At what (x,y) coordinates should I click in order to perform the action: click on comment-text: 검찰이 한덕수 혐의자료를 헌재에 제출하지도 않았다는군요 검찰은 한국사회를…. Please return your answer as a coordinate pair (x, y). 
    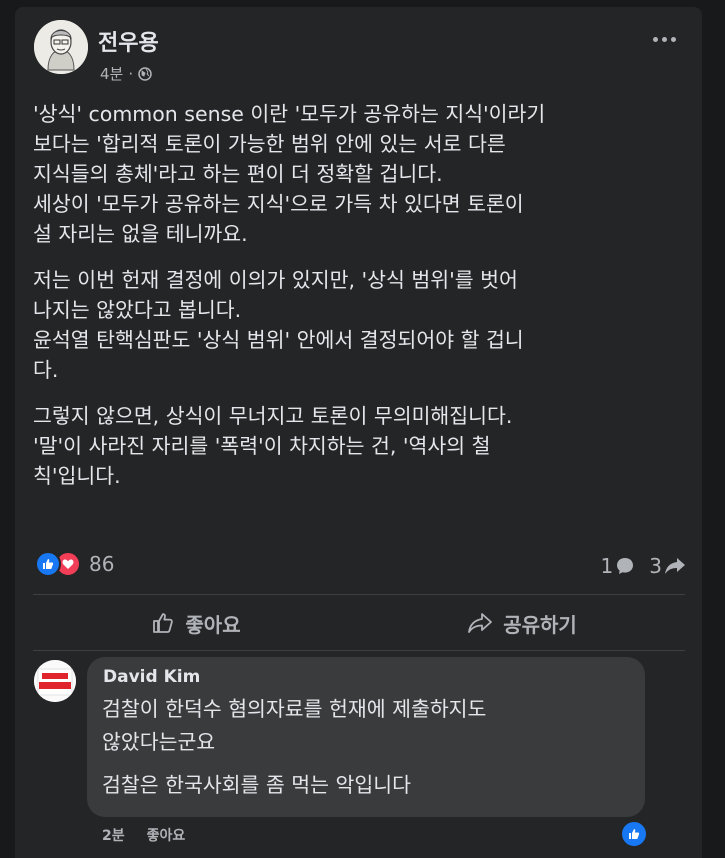
    Looking at the image, I should click on (367, 752).